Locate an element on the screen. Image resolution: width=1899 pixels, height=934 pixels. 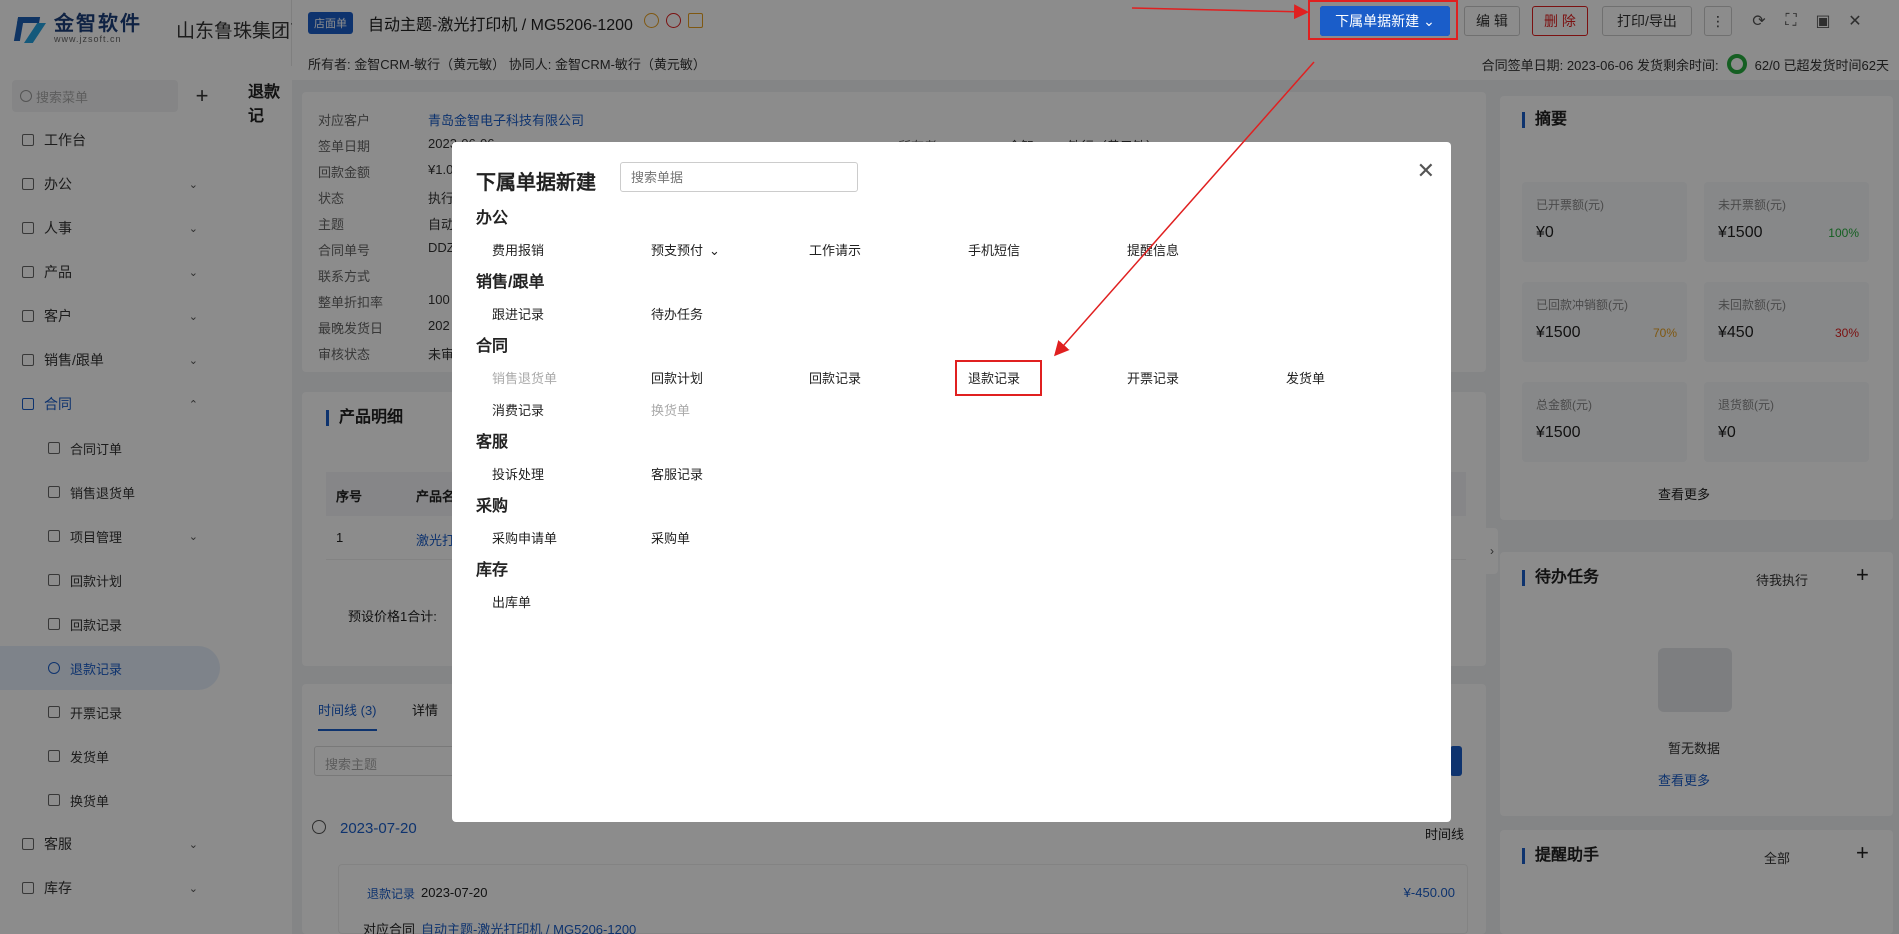
group-contract: 合同 is located at coordinates (492, 346).